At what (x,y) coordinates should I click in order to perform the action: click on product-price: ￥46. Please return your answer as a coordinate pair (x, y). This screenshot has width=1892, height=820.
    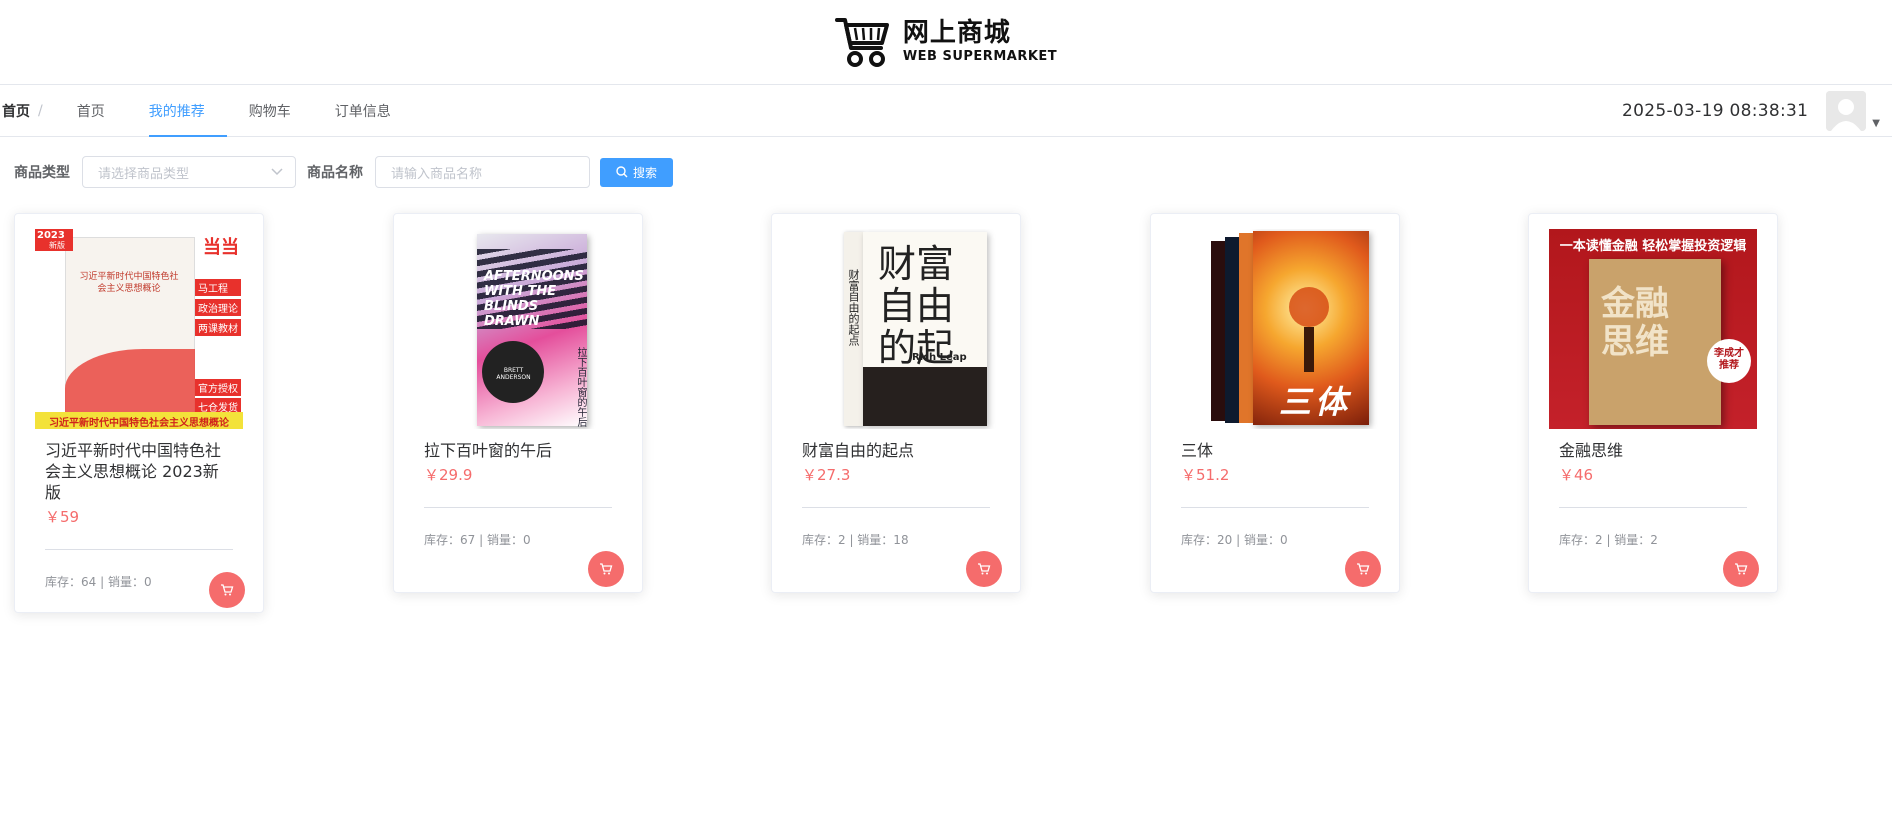
    Looking at the image, I should click on (1576, 475).